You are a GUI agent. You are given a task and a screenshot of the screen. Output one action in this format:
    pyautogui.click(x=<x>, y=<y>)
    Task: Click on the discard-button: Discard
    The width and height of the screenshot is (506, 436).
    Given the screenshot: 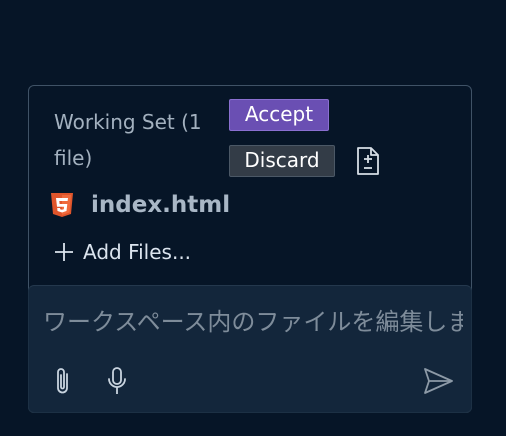 What is the action you would take?
    pyautogui.click(x=282, y=161)
    